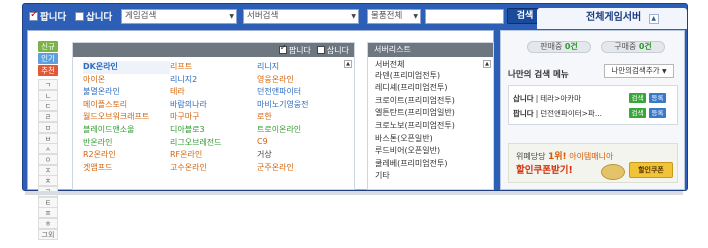  I want to click on game-link: 마비노기영웅전, so click(300, 105).